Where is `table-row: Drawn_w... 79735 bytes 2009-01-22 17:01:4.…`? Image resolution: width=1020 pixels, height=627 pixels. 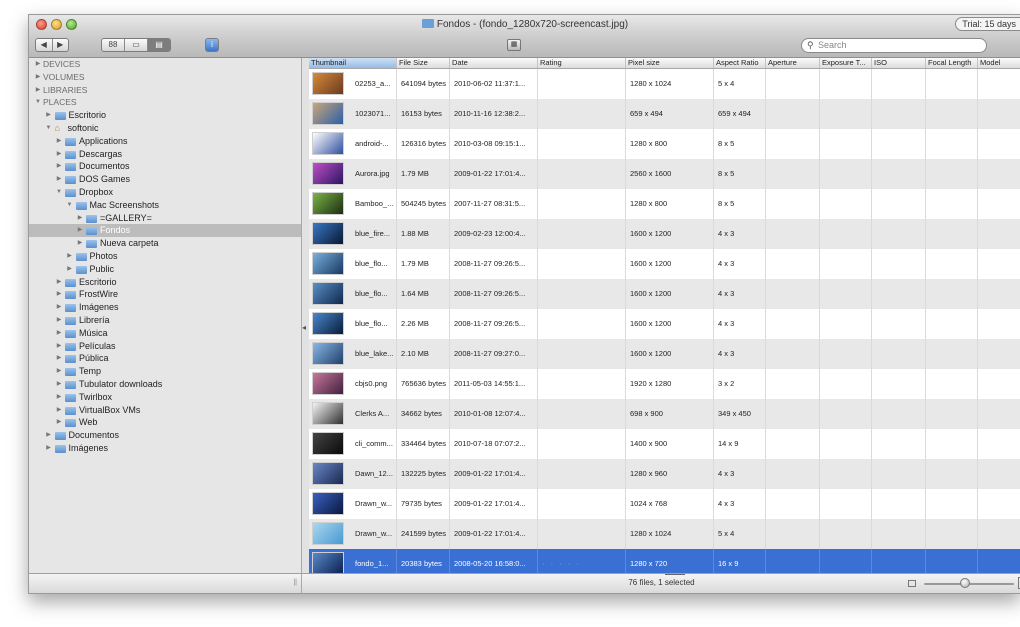
table-row: Drawn_w... 79735 bytes 2009-01-22 17:01:4.… is located at coordinates (664, 504).